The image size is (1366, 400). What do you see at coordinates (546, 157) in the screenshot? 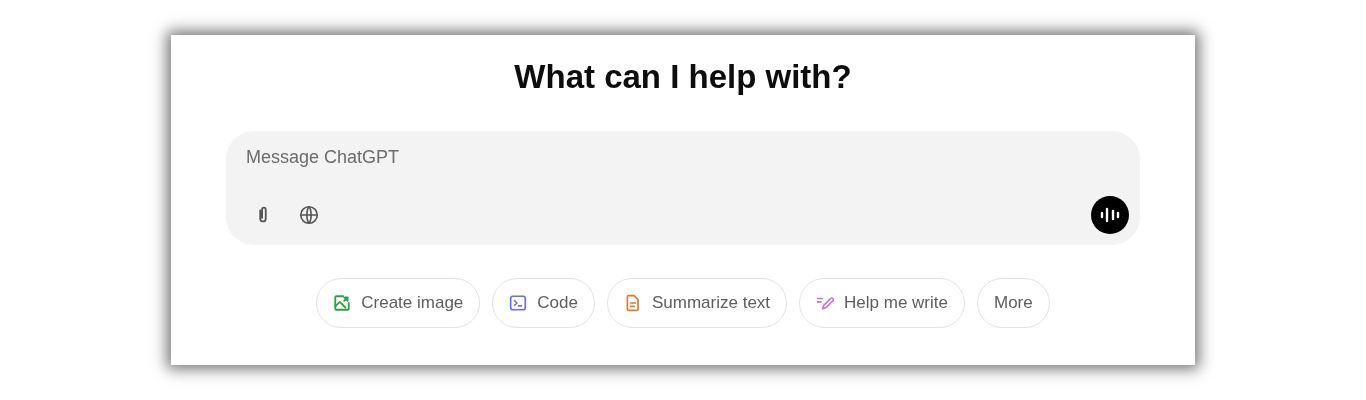
I see `message-field: Message ChatGPT` at bounding box center [546, 157].